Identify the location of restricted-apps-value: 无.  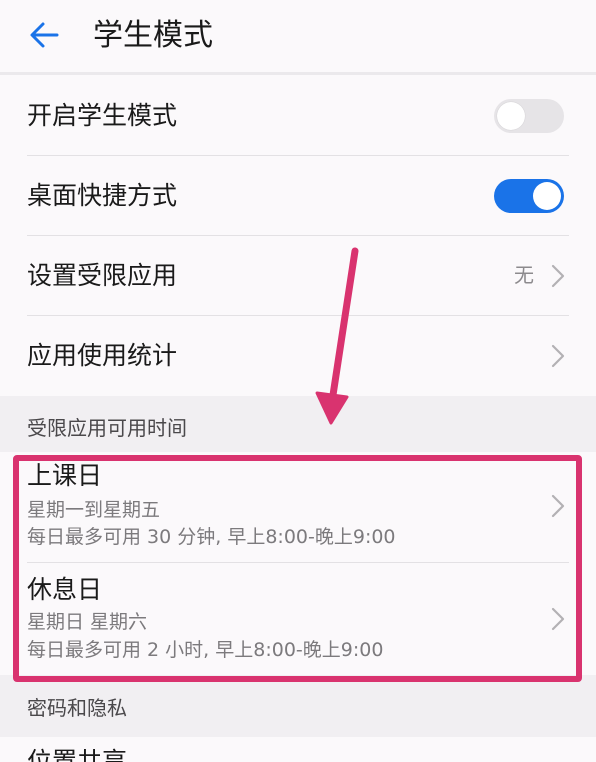
(524, 275).